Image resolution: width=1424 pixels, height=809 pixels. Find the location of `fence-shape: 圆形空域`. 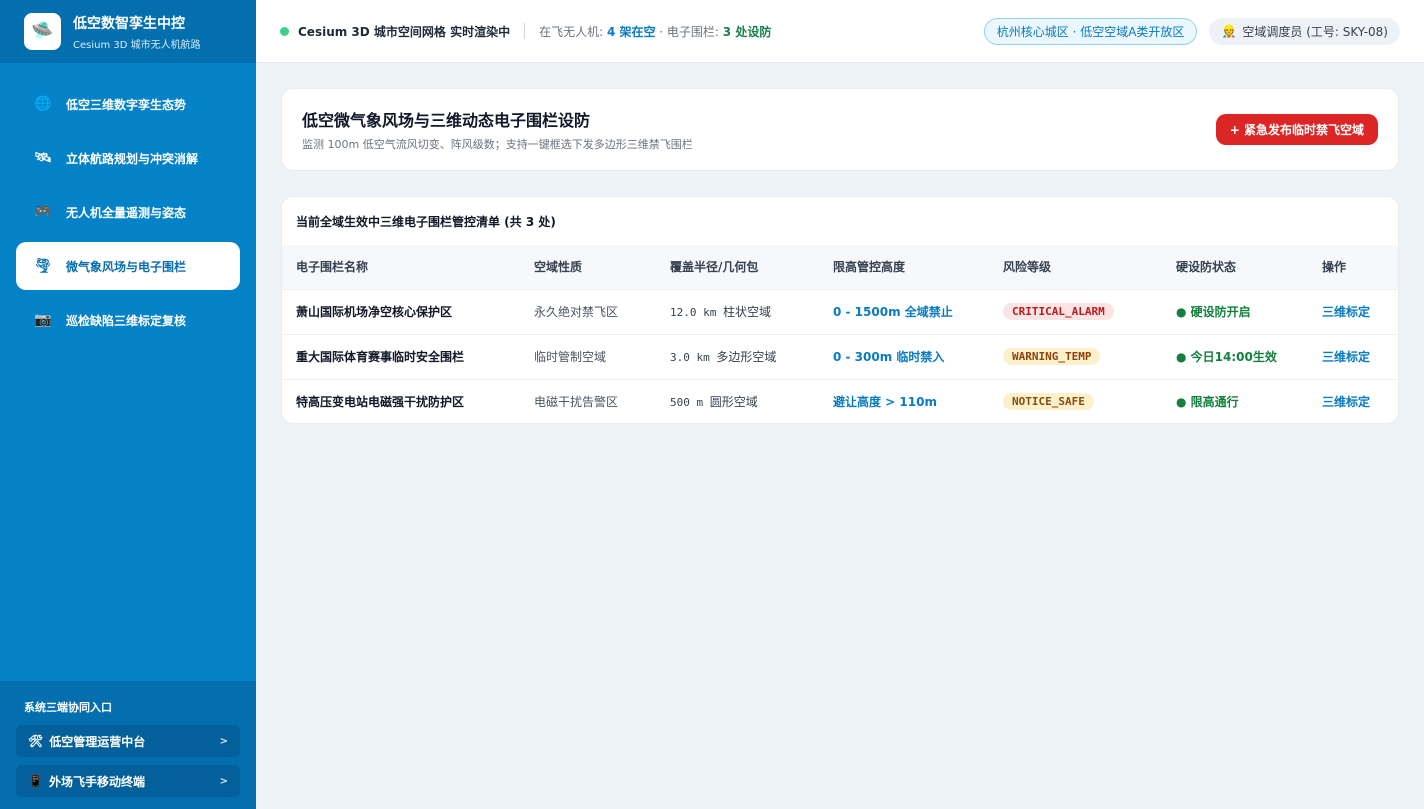

fence-shape: 圆形空域 is located at coordinates (733, 402).